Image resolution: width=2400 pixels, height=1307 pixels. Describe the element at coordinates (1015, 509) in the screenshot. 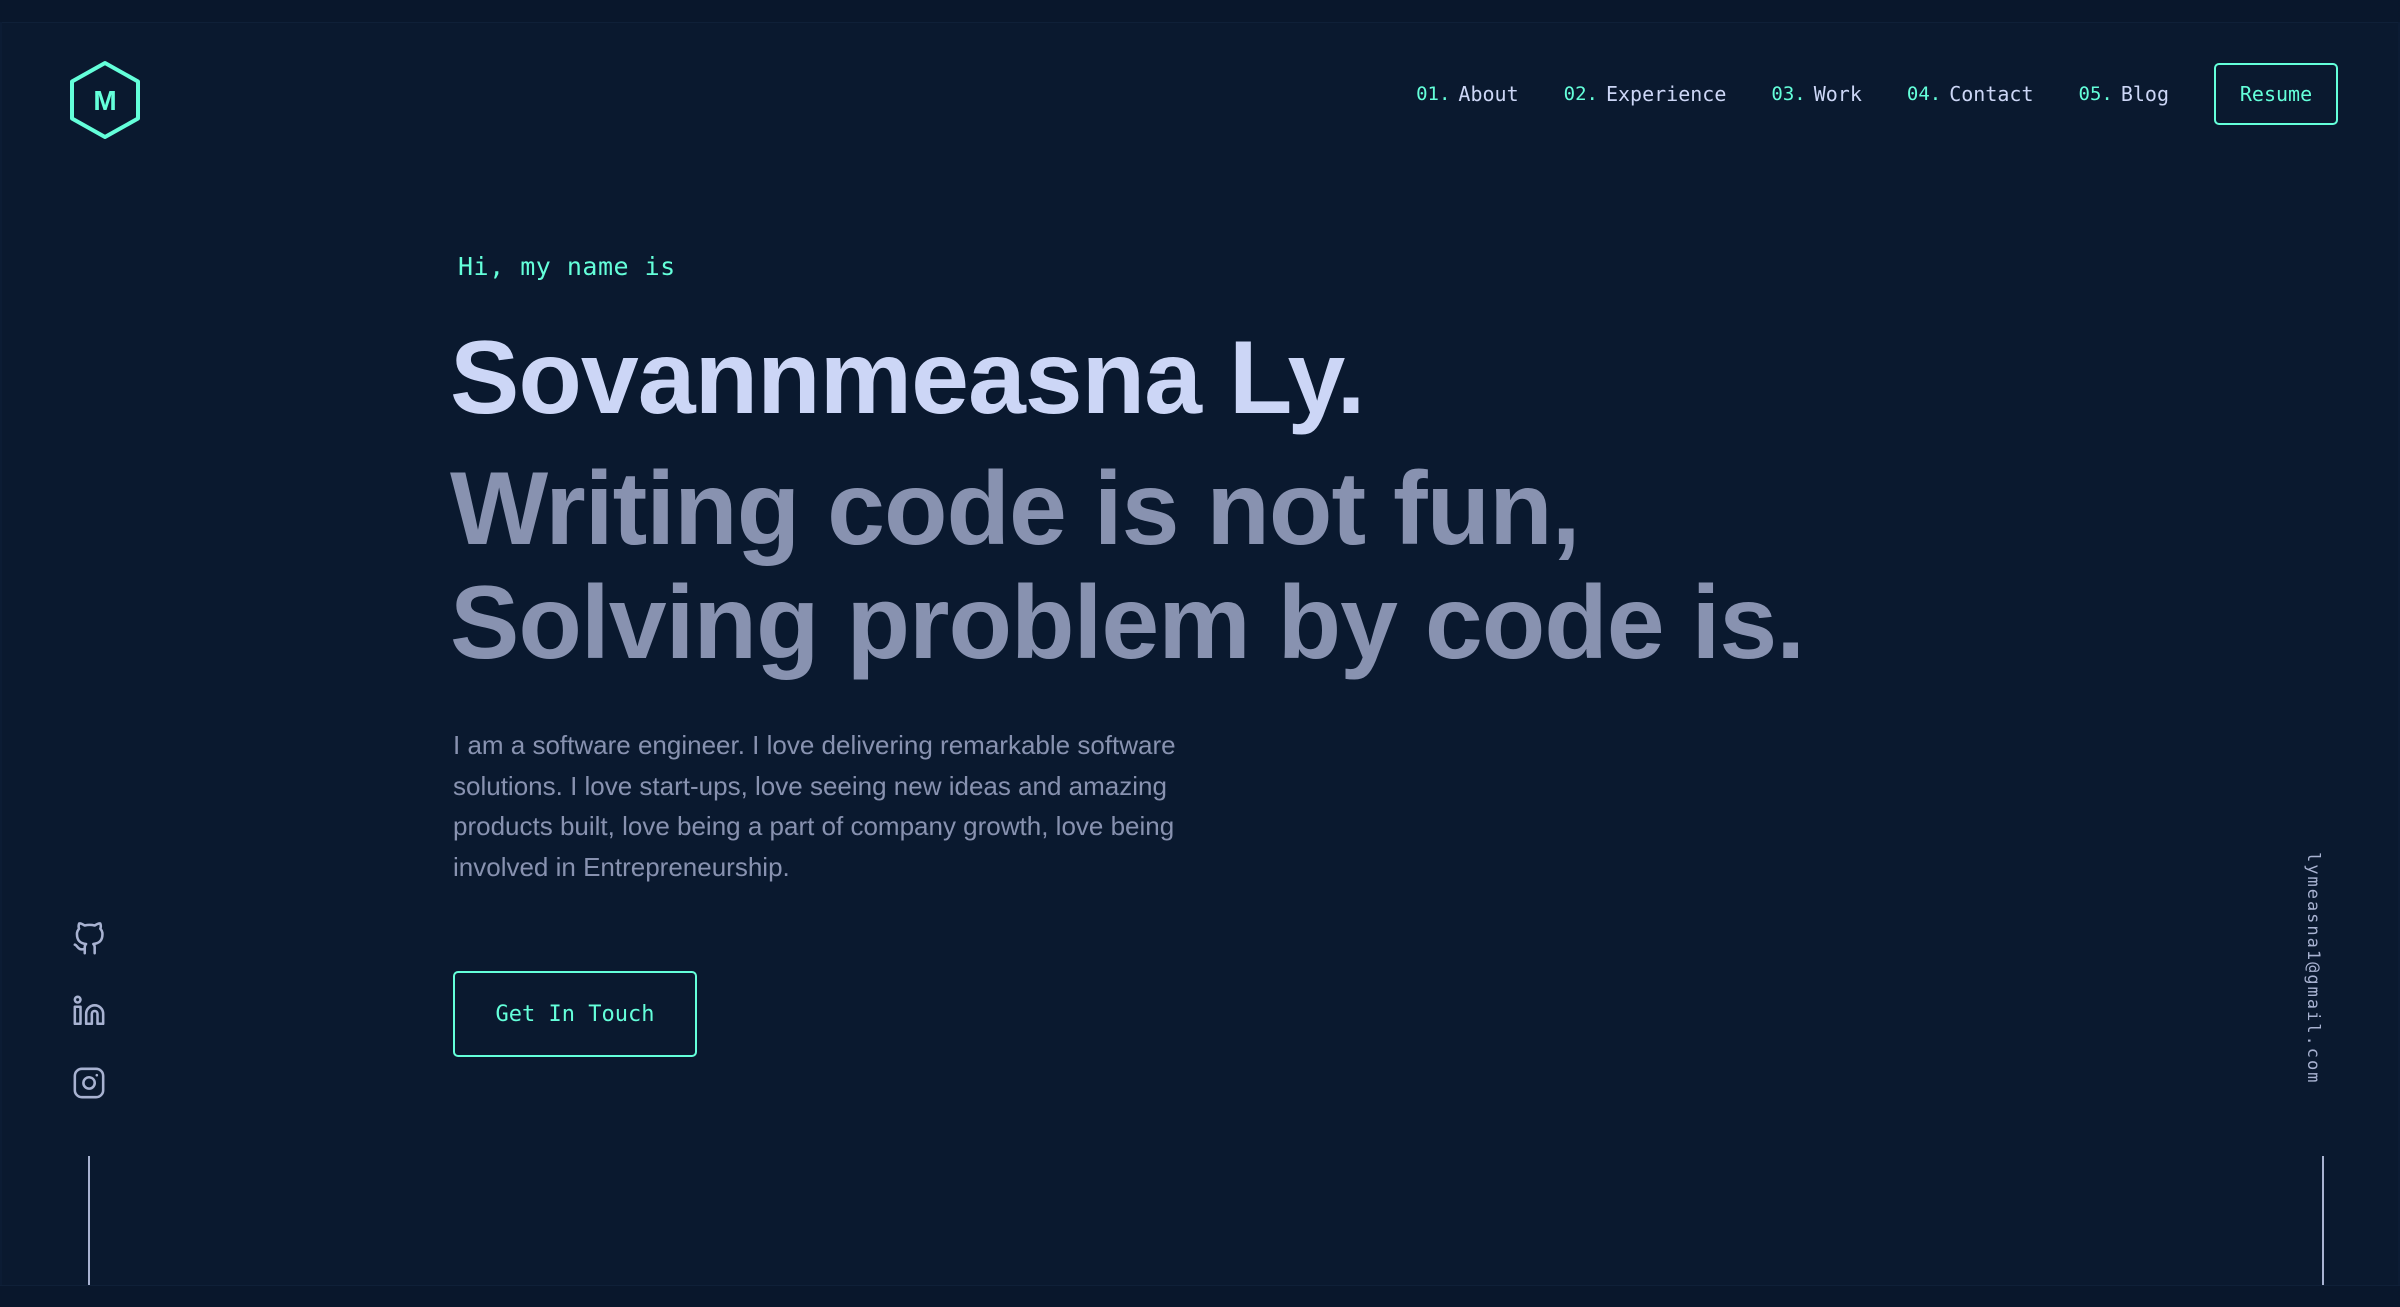

I see `hero-tagline-line1: Writing code is not fun,` at that location.